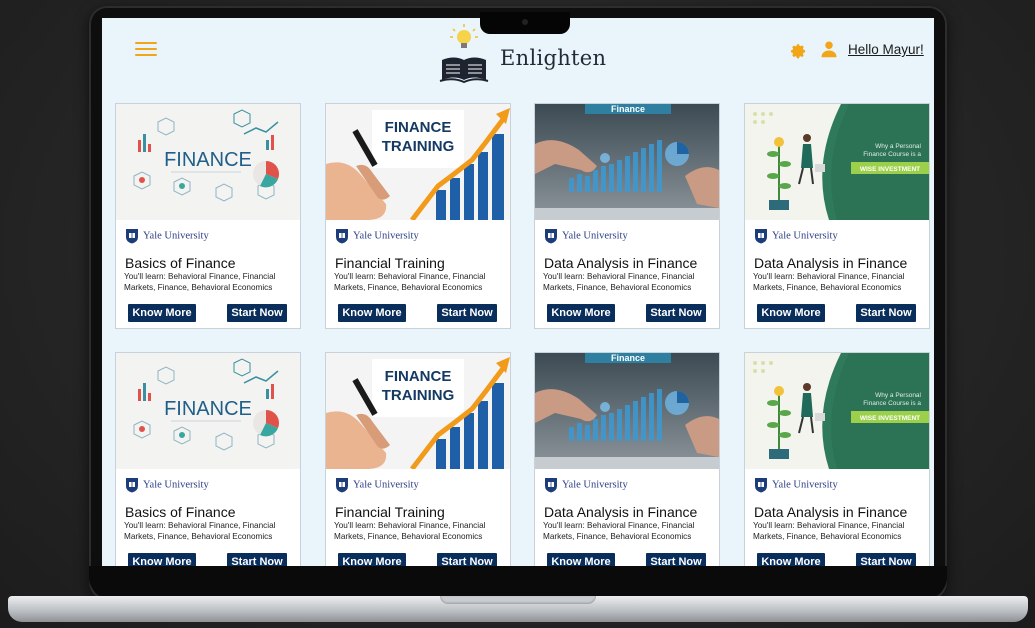 The width and height of the screenshot is (1035, 628). What do you see at coordinates (146, 49) in the screenshot?
I see `hamburger-menu-icon` at bounding box center [146, 49].